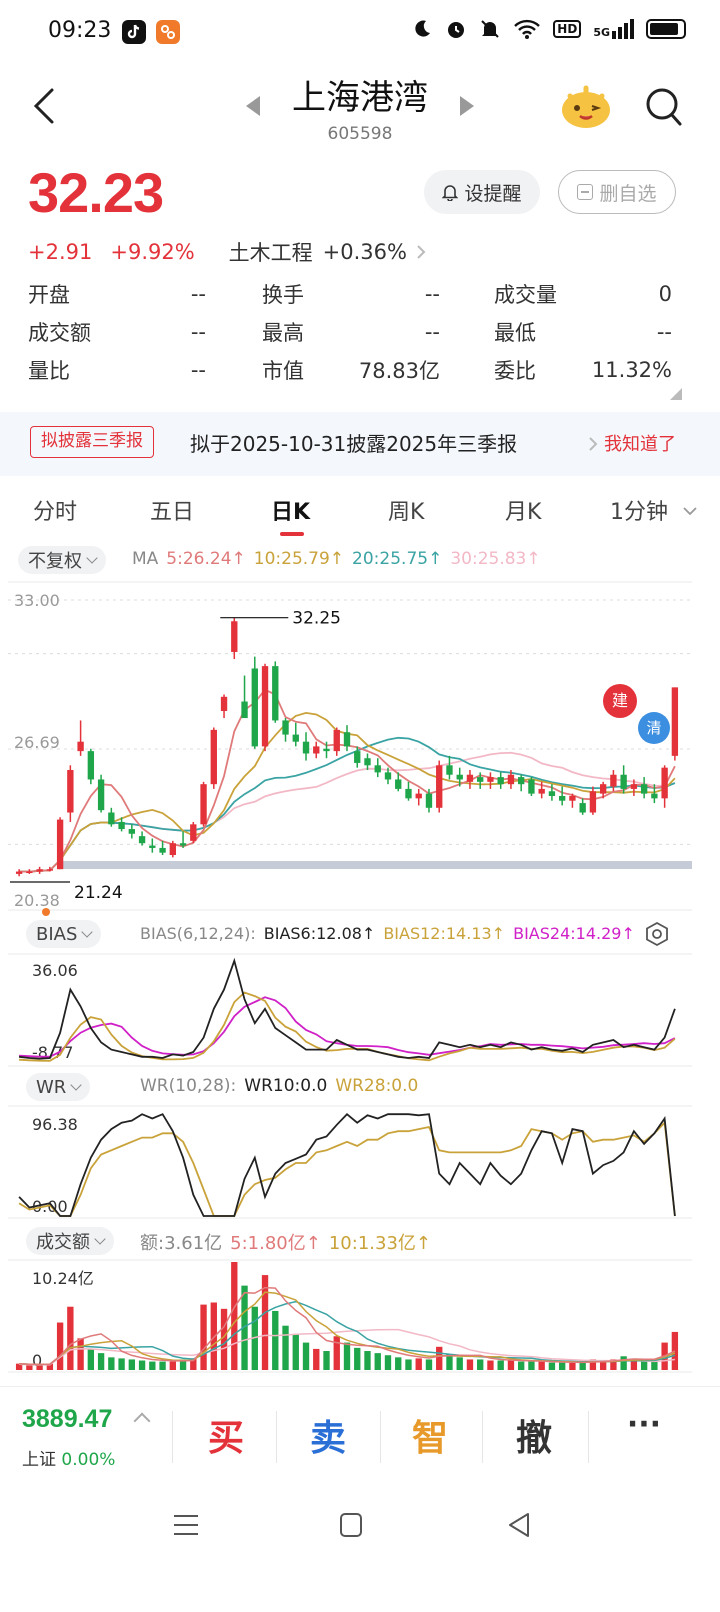 This screenshot has width=720, height=1612. I want to click on wr-dropdown: WR, so click(58, 1087).